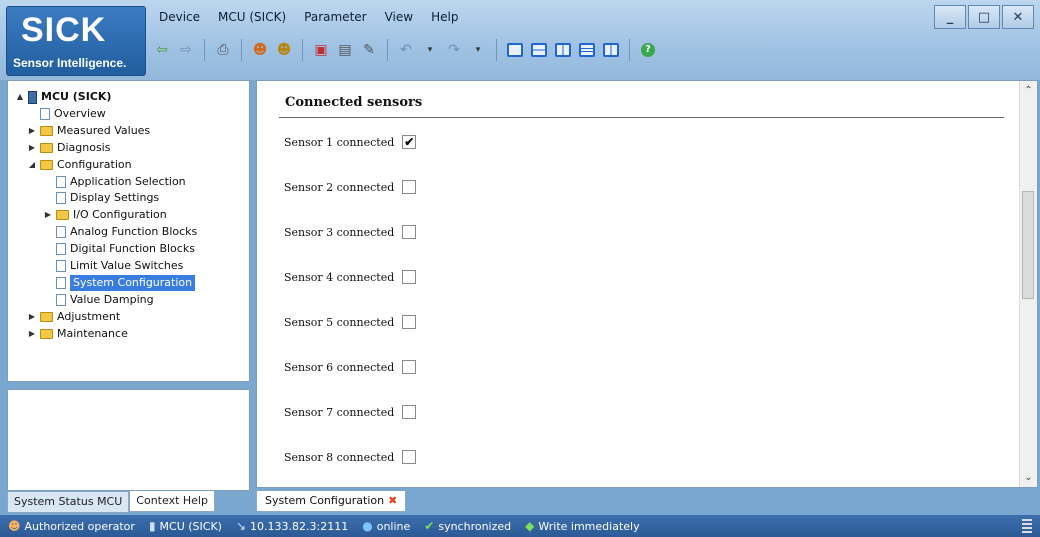 Image resolution: width=1040 pixels, height=537 pixels. What do you see at coordinates (284, 50) in the screenshot?
I see `user-logout-icon: ☻` at bounding box center [284, 50].